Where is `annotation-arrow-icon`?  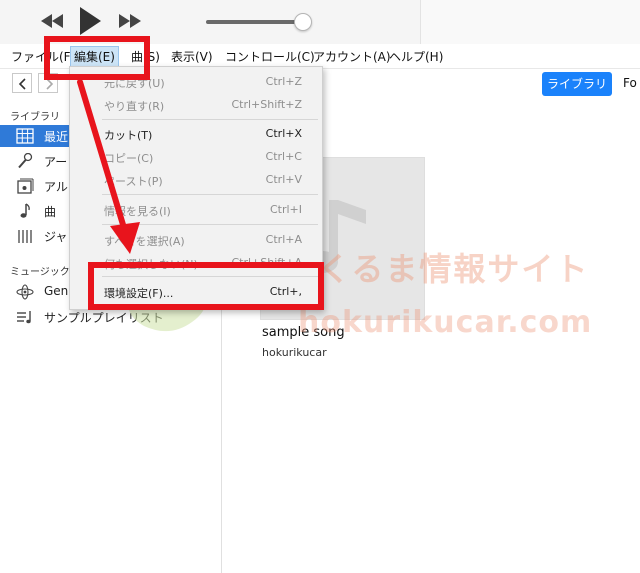 annotation-arrow-icon is located at coordinates (108, 166).